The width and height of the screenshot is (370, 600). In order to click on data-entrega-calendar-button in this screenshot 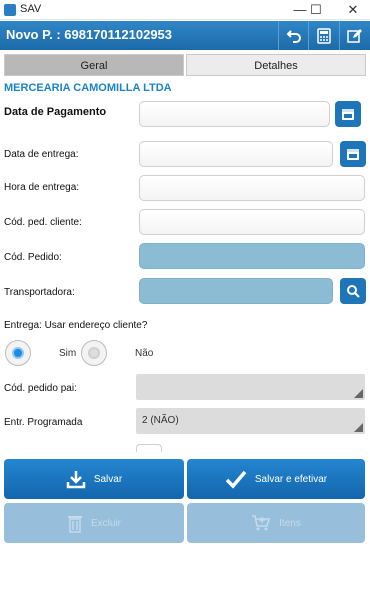, I will do `click(353, 154)`.